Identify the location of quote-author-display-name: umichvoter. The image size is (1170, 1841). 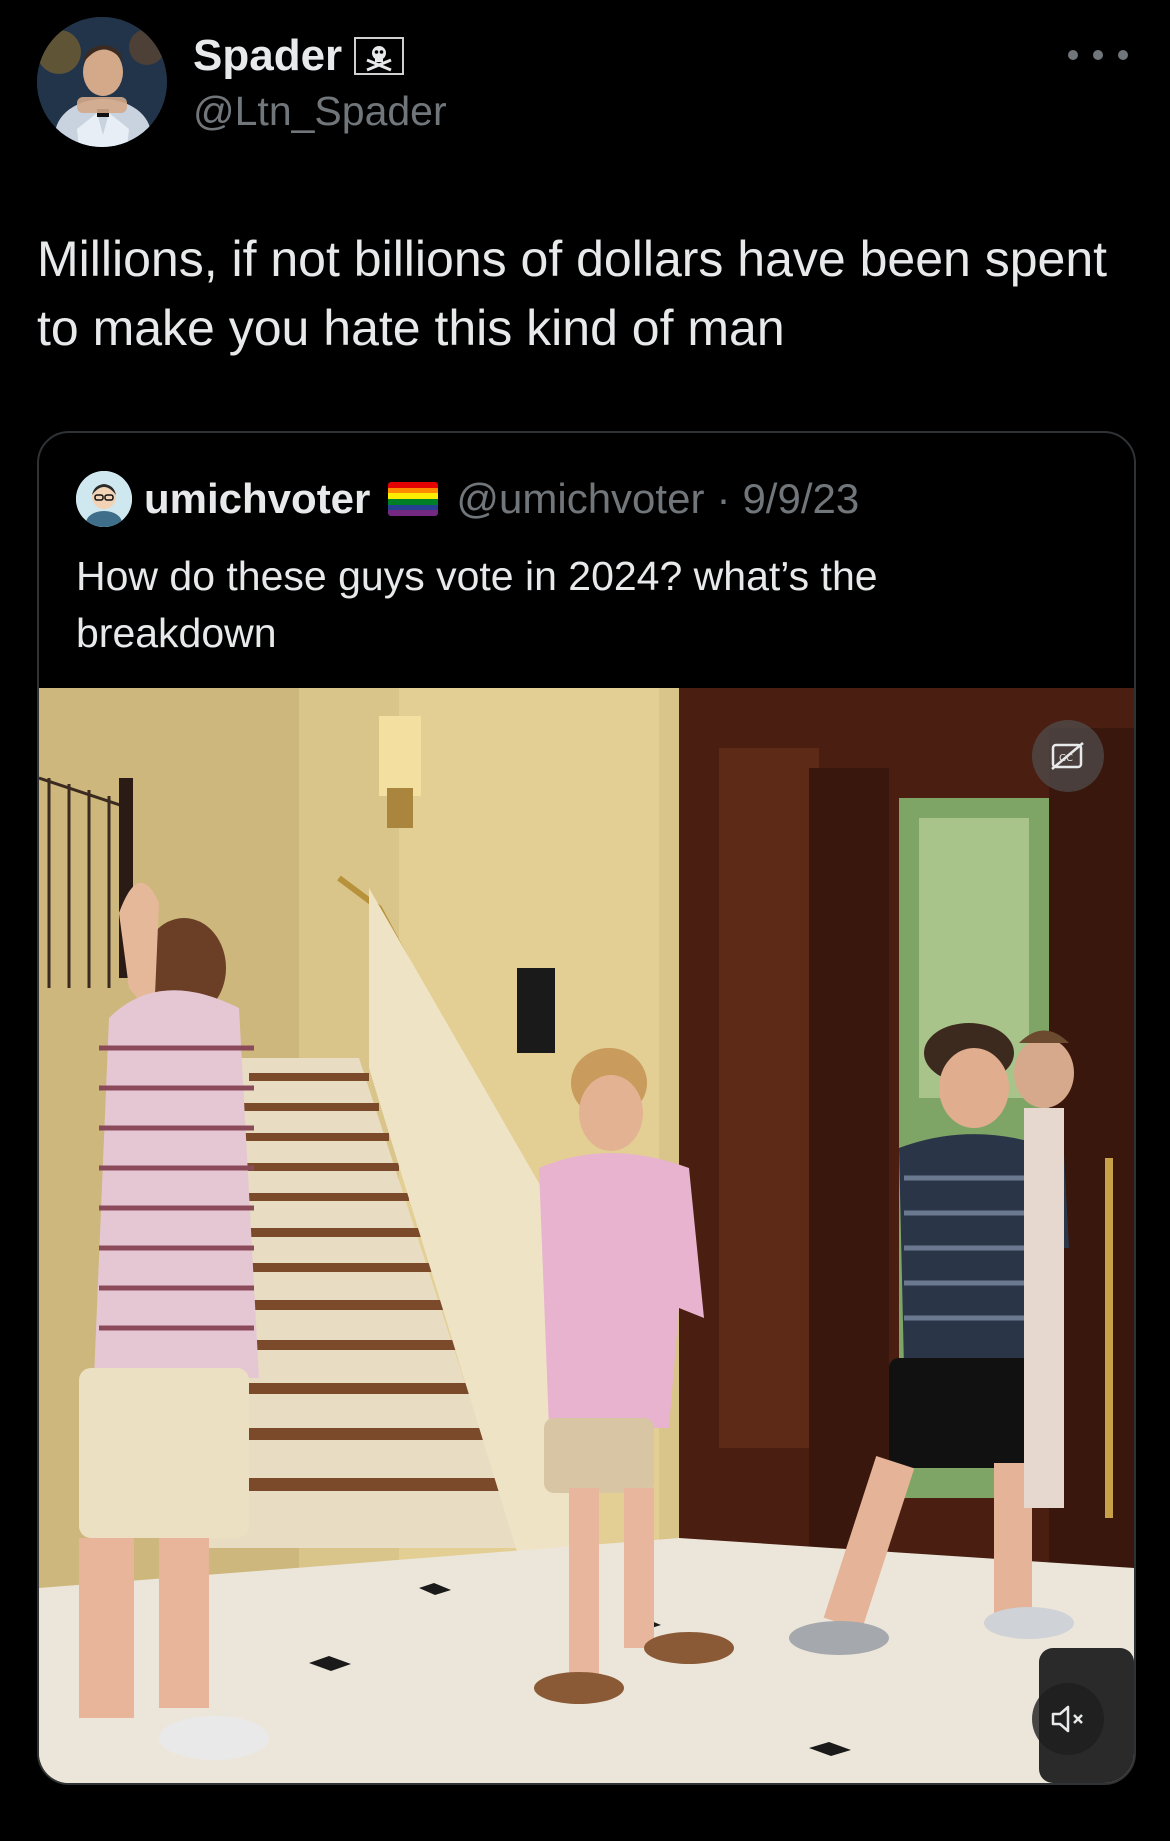
(257, 499).